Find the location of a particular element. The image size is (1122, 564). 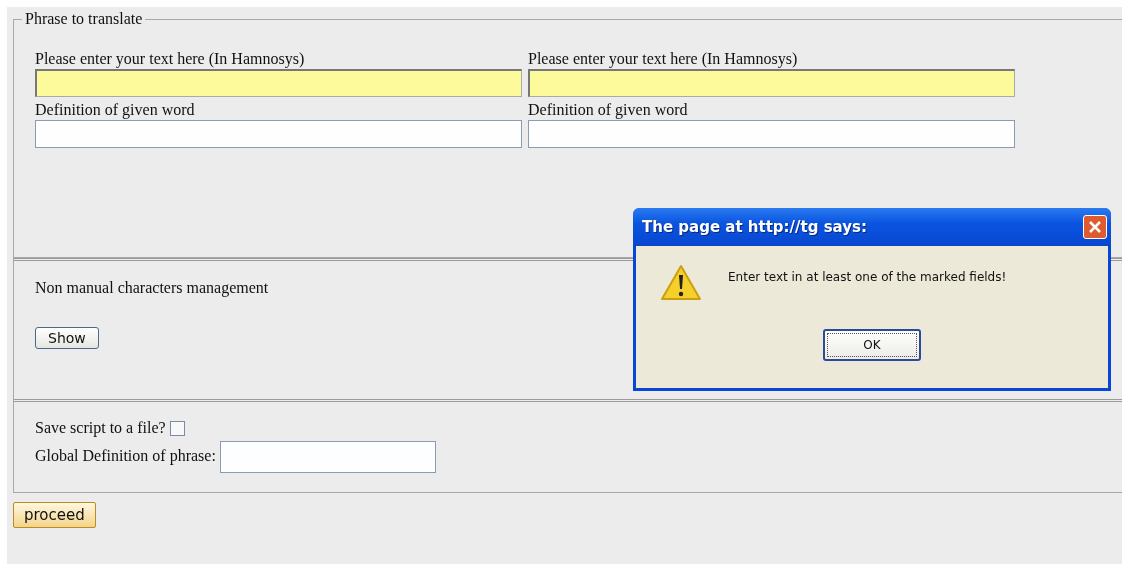

section-title: Non manual characters management is located at coordinates (152, 287).